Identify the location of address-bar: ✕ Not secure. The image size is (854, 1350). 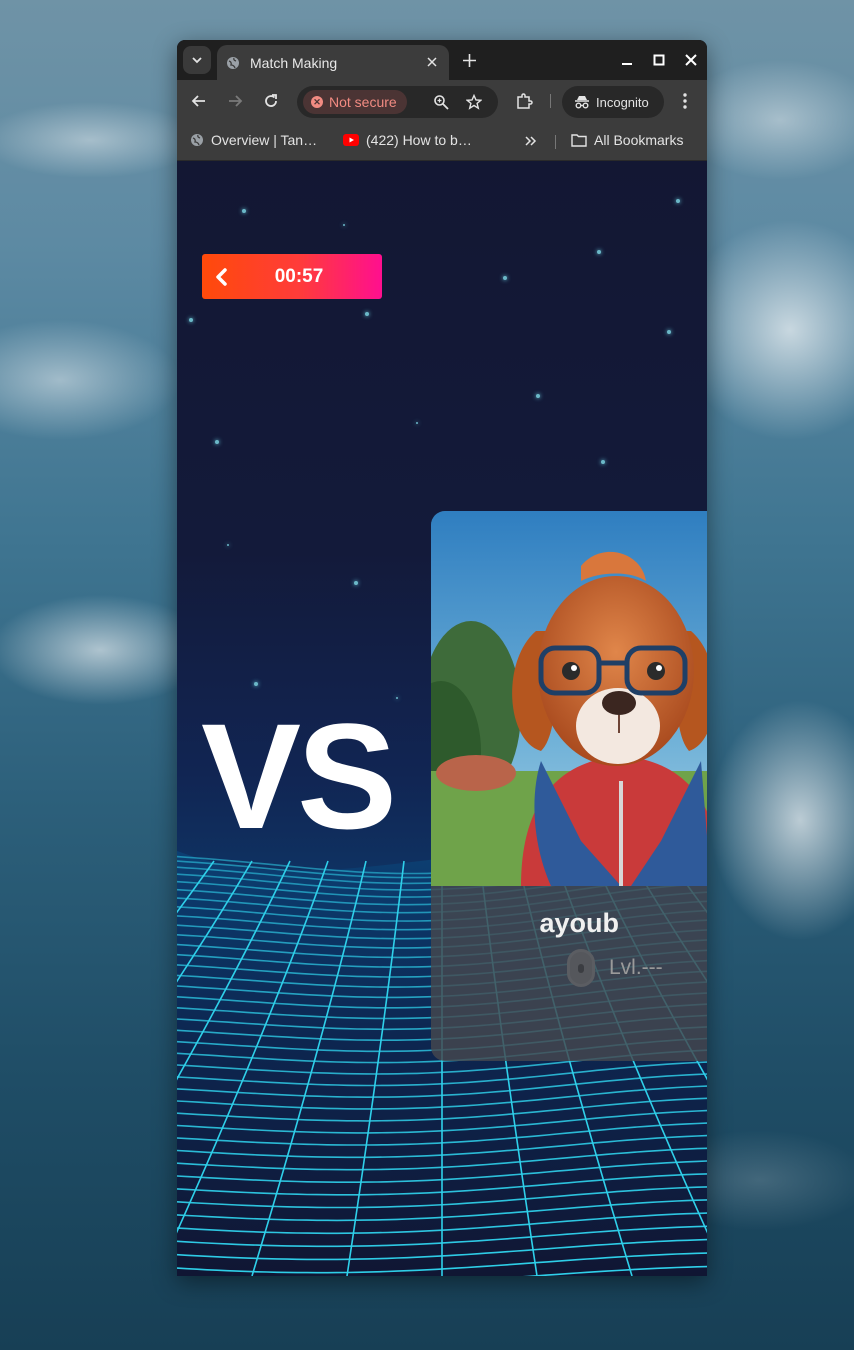
(397, 102).